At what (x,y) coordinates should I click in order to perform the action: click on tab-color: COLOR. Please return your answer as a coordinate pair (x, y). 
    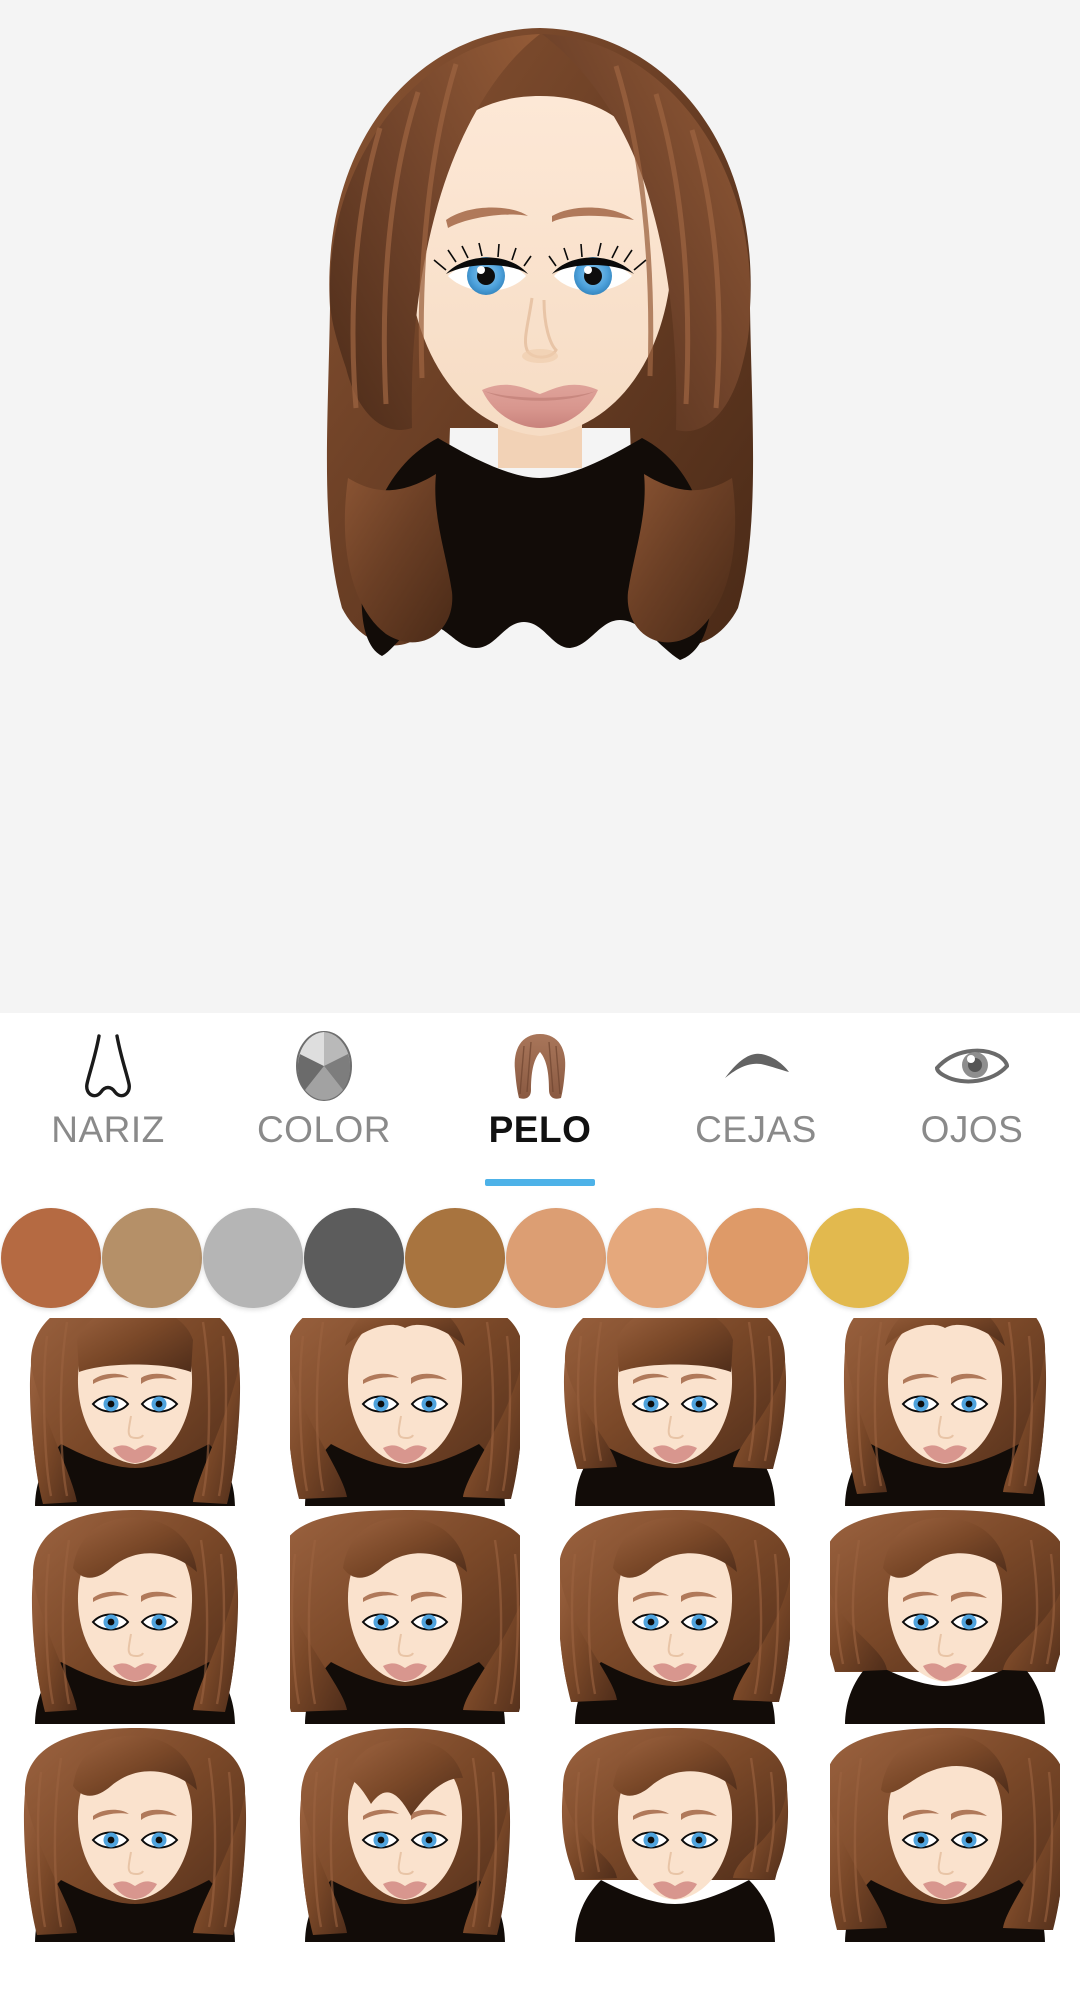
    Looking at the image, I should click on (324, 1105).